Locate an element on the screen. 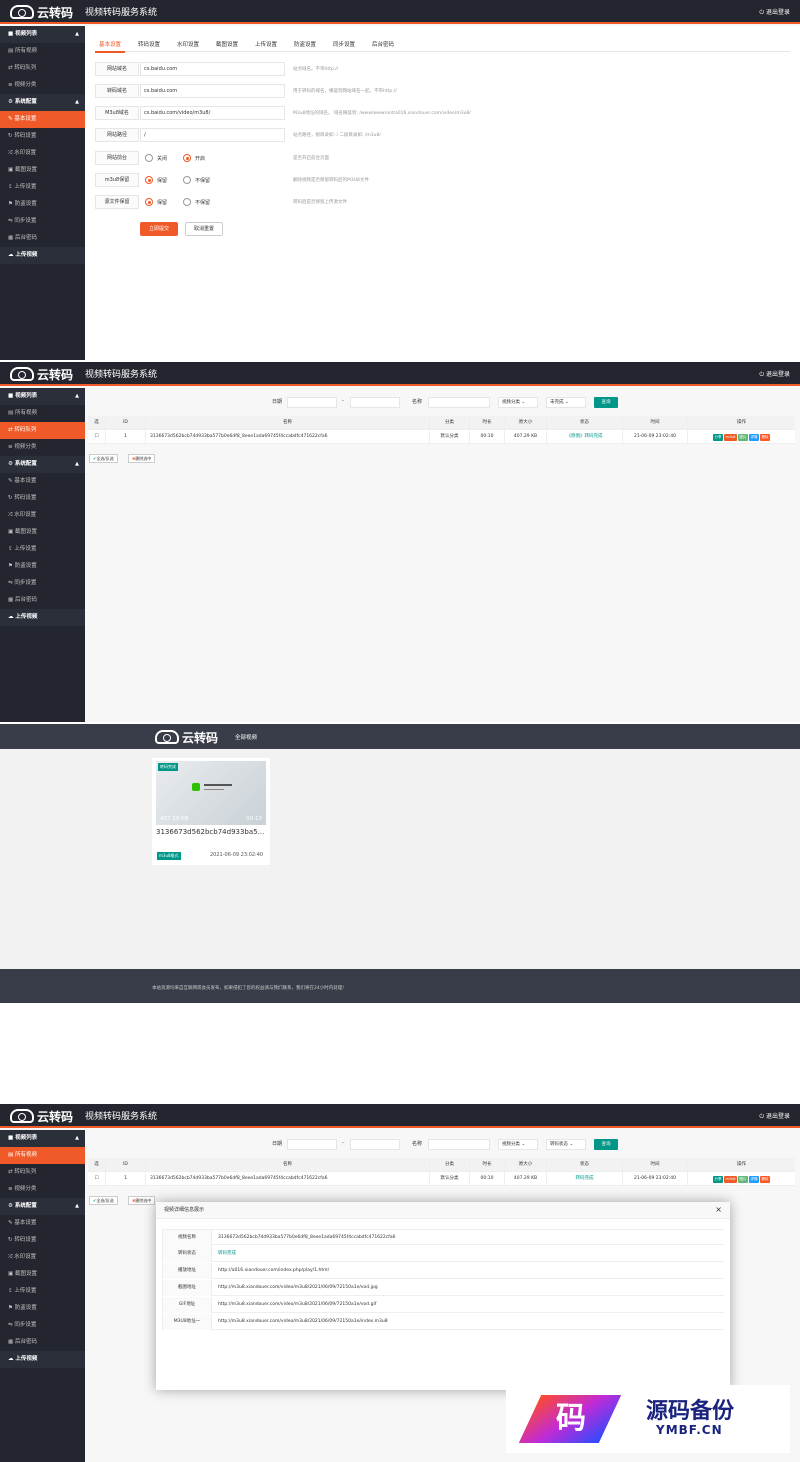  tab-watermark: 水印设置 is located at coordinates (188, 44).